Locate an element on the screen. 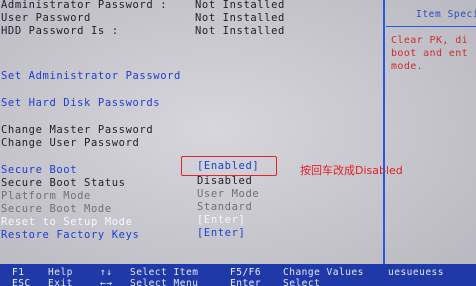  f5-f6-key: F5/F6 is located at coordinates (246, 272).